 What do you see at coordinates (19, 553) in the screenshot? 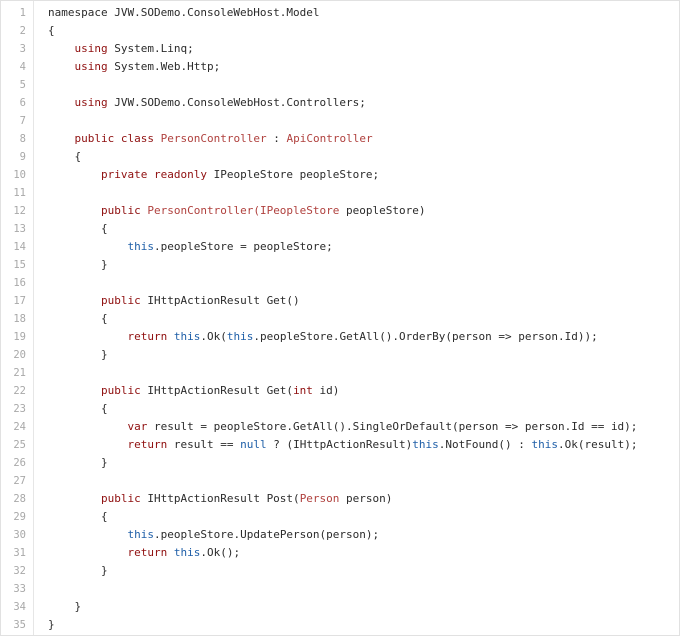
I see `line-number: 31` at bounding box center [19, 553].